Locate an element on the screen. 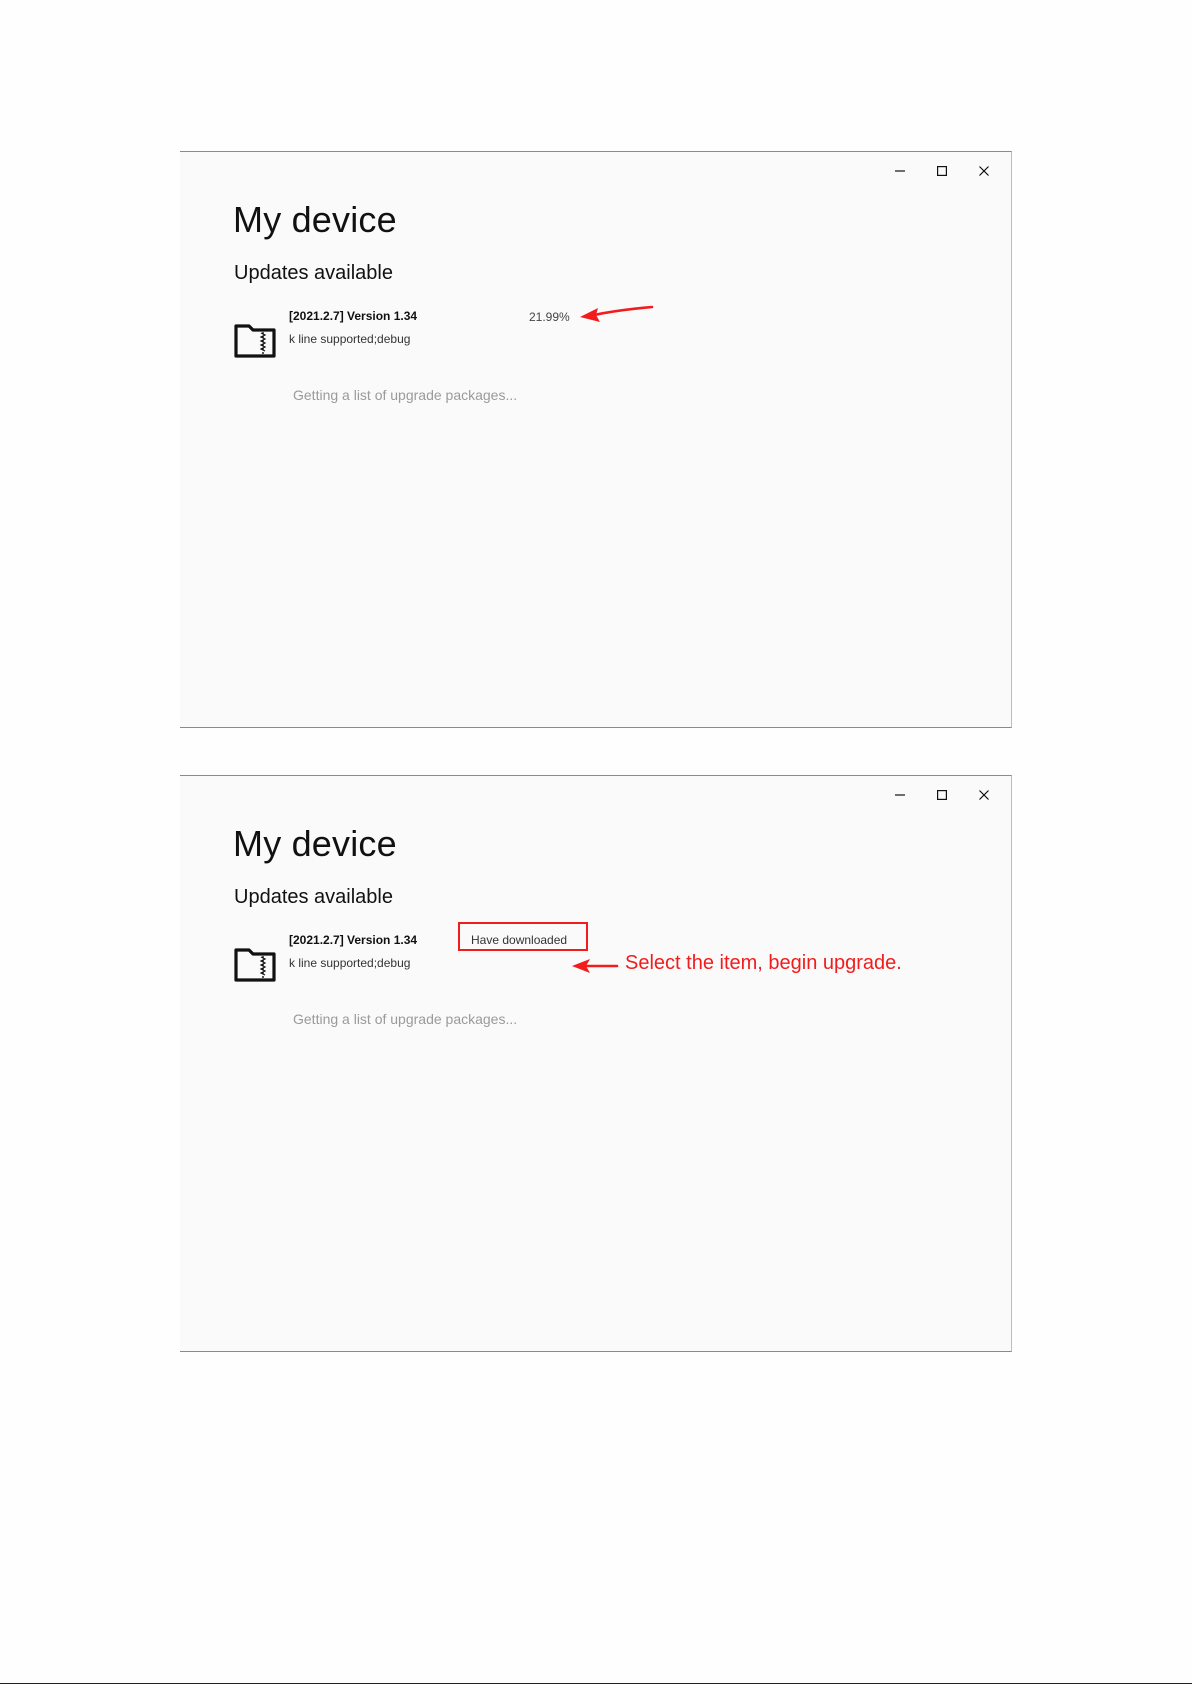 The image size is (1192, 1685). annotation-note: Select the item, begin upgrade. is located at coordinates (763, 963).